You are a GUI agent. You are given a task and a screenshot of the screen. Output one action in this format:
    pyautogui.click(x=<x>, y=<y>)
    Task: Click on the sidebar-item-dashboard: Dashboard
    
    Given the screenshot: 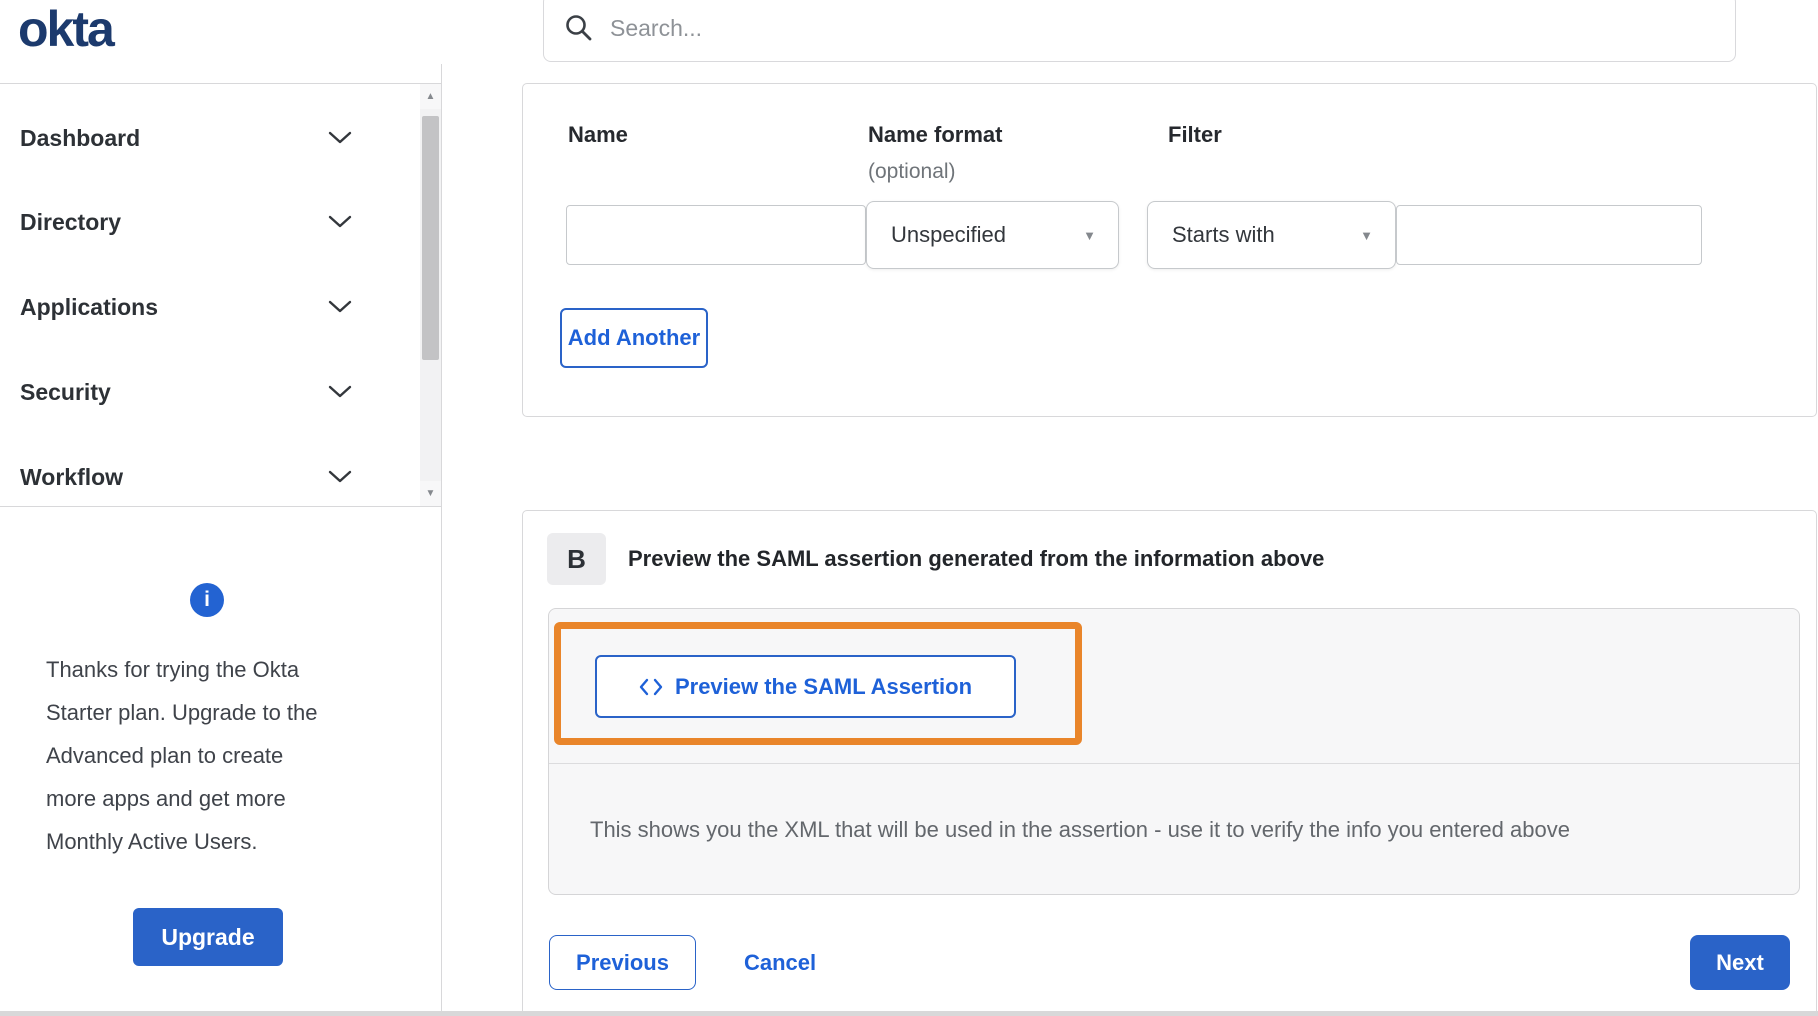 What is the action you would take?
    pyautogui.click(x=205, y=138)
    